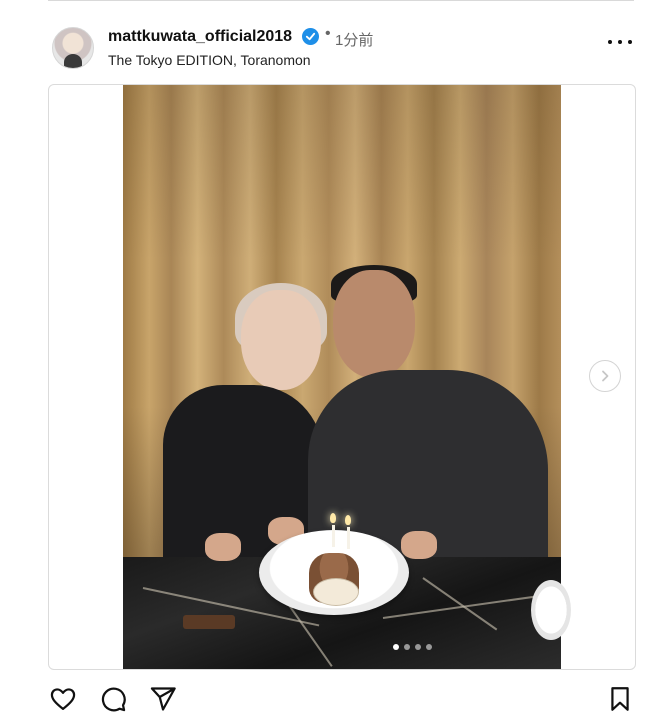 This screenshot has width=663, height=725. What do you see at coordinates (341, 0) in the screenshot?
I see `top-divider` at bounding box center [341, 0].